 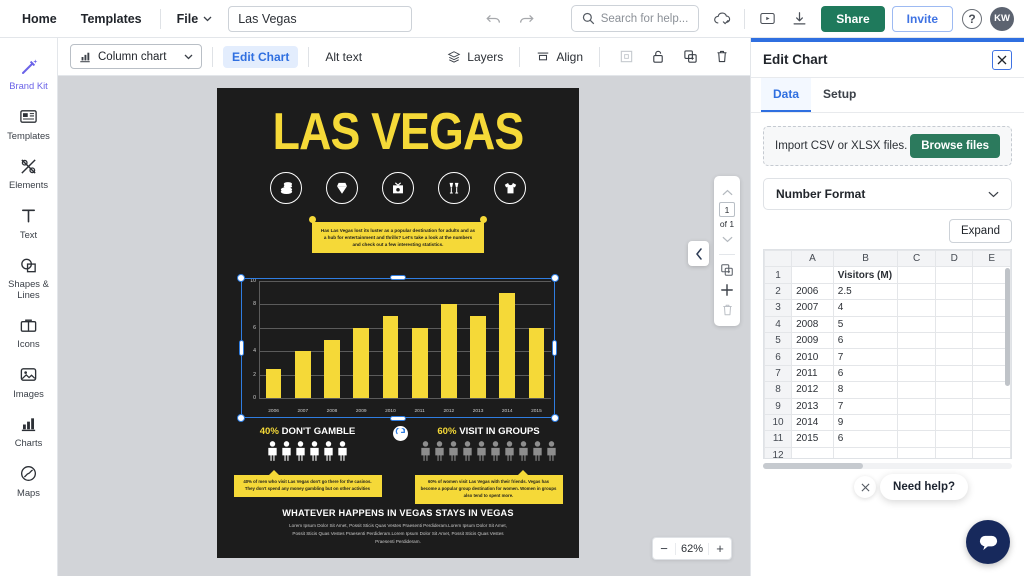 What do you see at coordinates (916, 259) in the screenshot?
I see `spreadsheet-column-header: C` at bounding box center [916, 259].